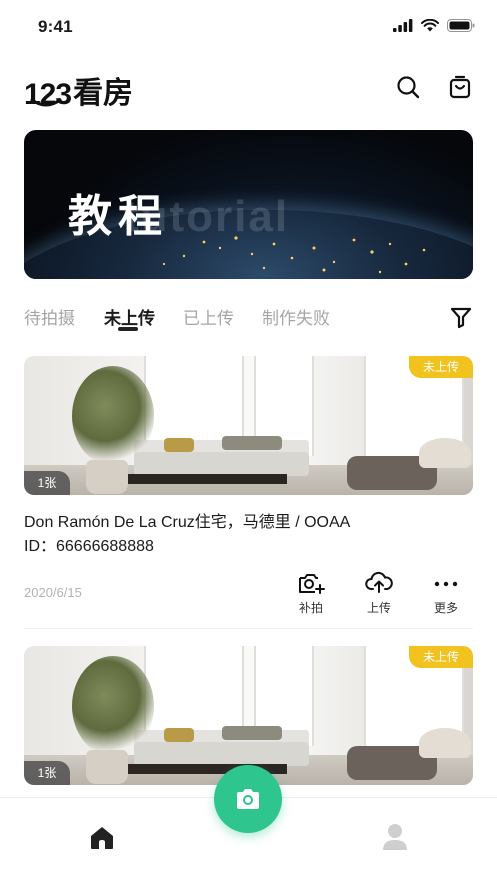 The height and width of the screenshot is (883, 497). Describe the element at coordinates (128, 329) in the screenshot. I see `active-tab-indicator` at that location.